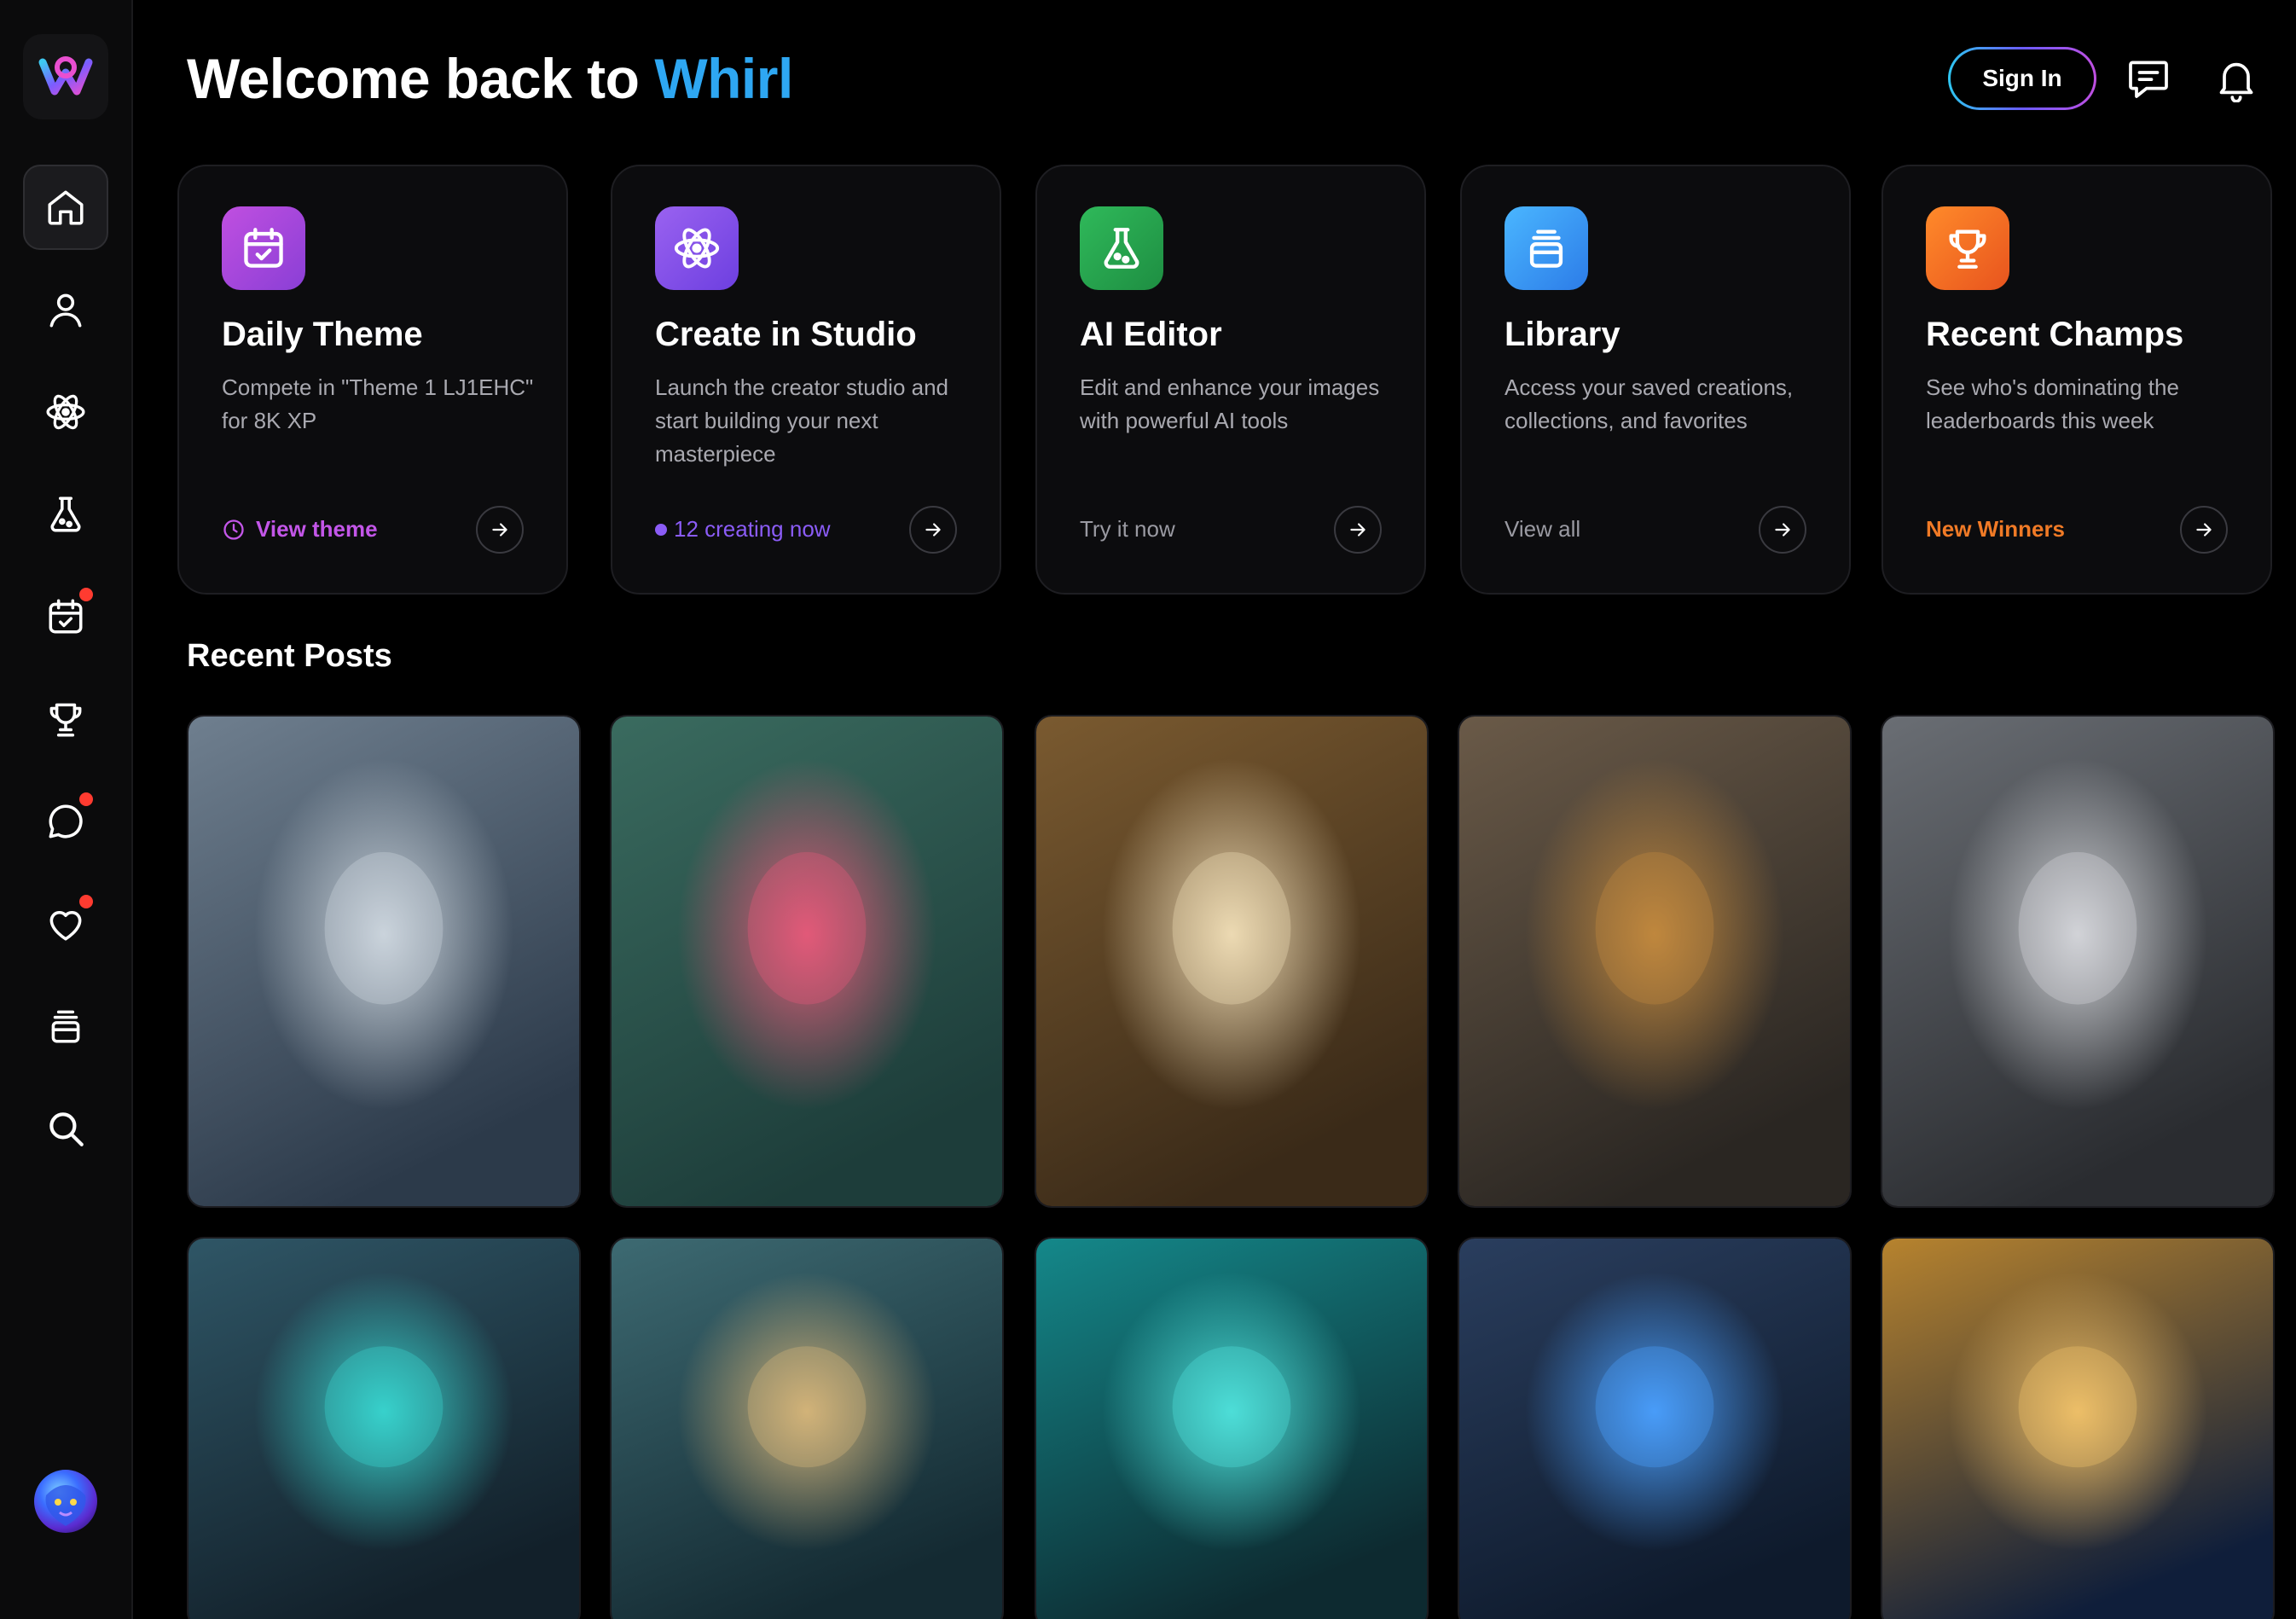 This screenshot has width=2296, height=1619. I want to click on messages-icon, so click(2148, 79).